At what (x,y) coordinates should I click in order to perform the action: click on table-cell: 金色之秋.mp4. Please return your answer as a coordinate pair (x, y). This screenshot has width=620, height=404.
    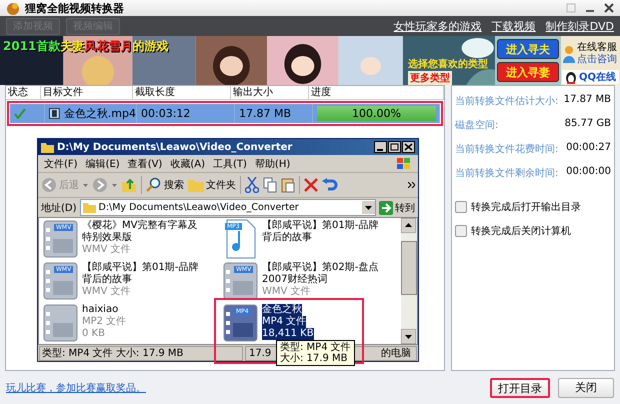
    Looking at the image, I should click on (100, 113).